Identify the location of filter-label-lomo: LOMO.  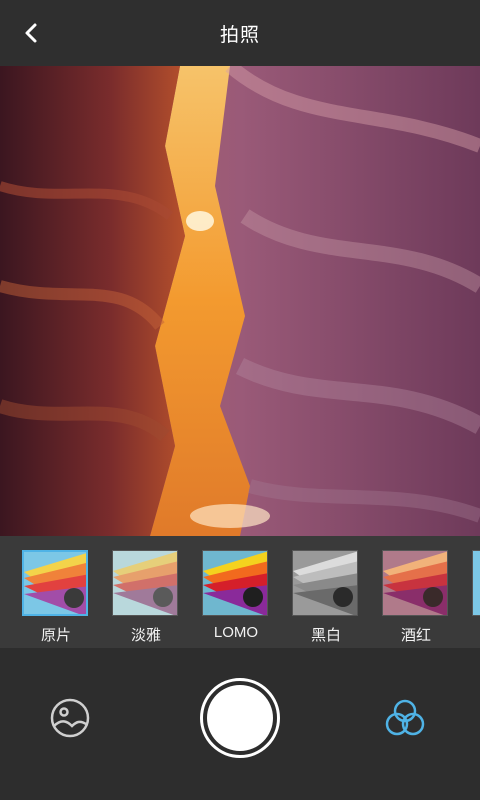
(236, 632).